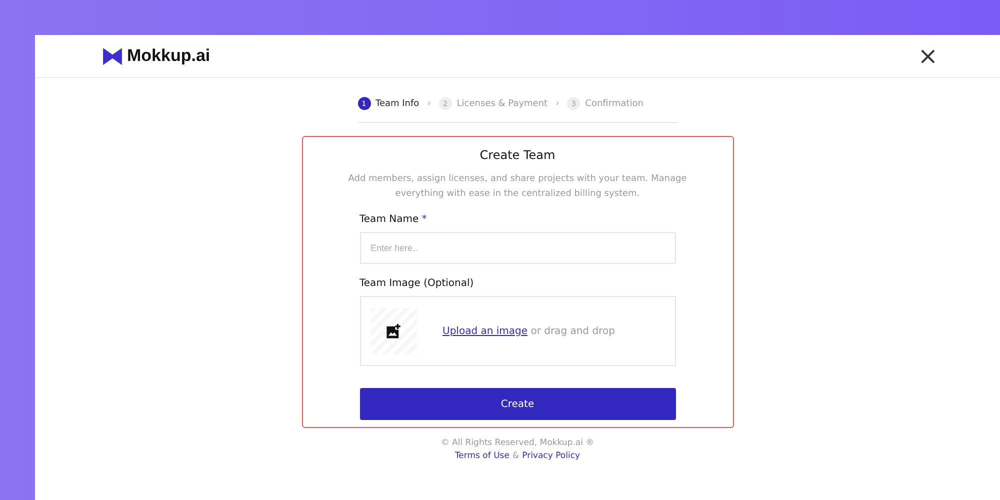 The image size is (1000, 500). I want to click on close-button: ×, so click(928, 56).